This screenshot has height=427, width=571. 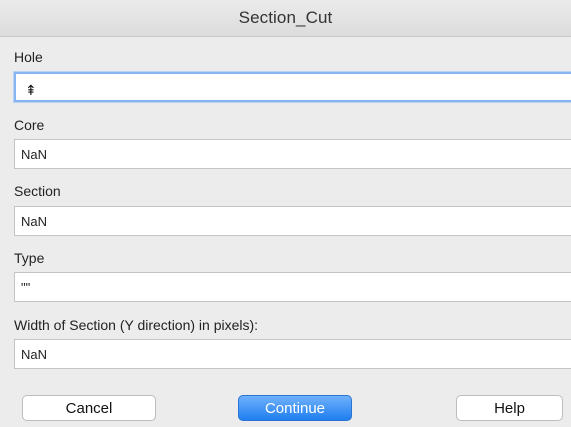 I want to click on type-input, so click(x=292, y=287).